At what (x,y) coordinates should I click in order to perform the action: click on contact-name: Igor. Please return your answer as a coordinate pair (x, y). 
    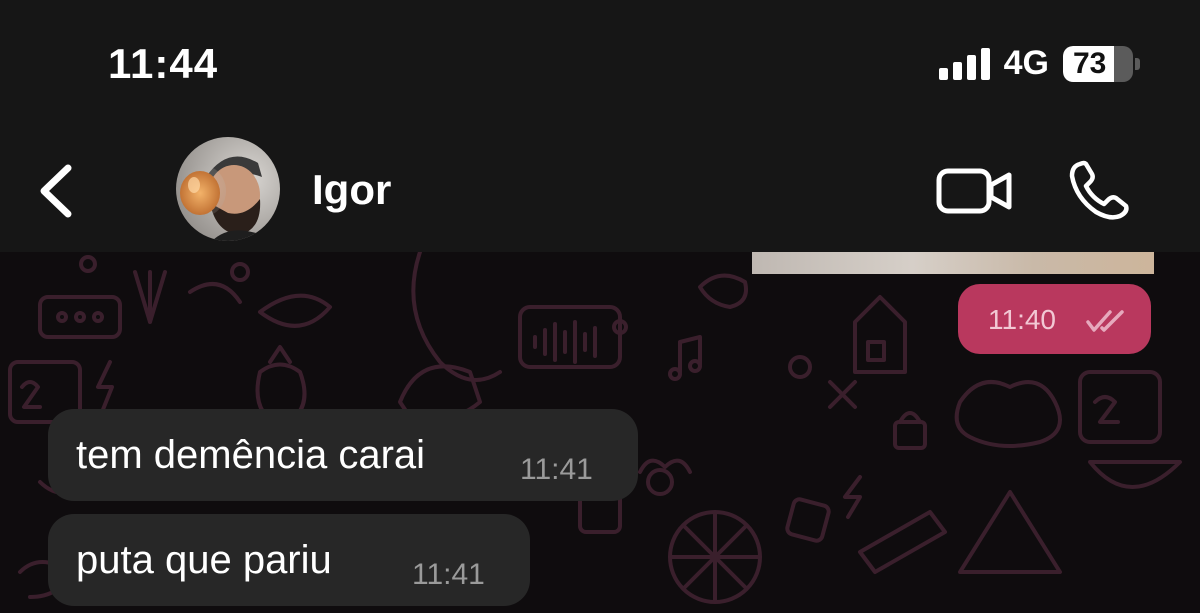
    Looking at the image, I should click on (351, 190).